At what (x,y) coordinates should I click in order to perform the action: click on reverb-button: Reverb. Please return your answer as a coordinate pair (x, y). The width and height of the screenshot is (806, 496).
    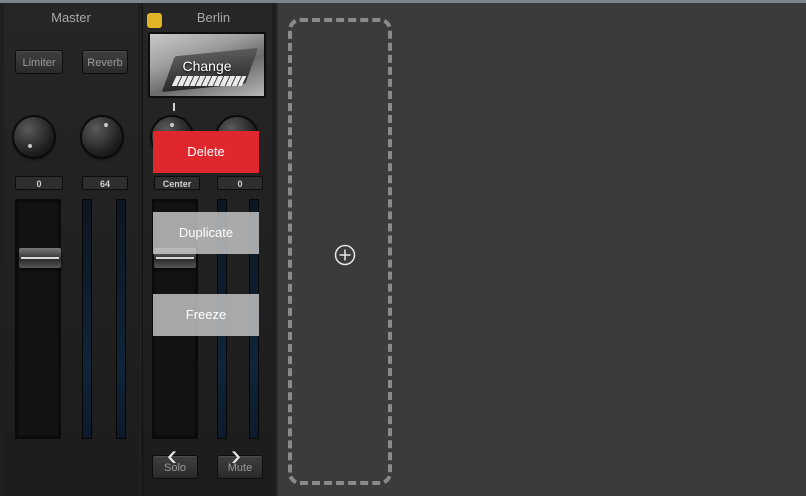
    Looking at the image, I should click on (105, 62).